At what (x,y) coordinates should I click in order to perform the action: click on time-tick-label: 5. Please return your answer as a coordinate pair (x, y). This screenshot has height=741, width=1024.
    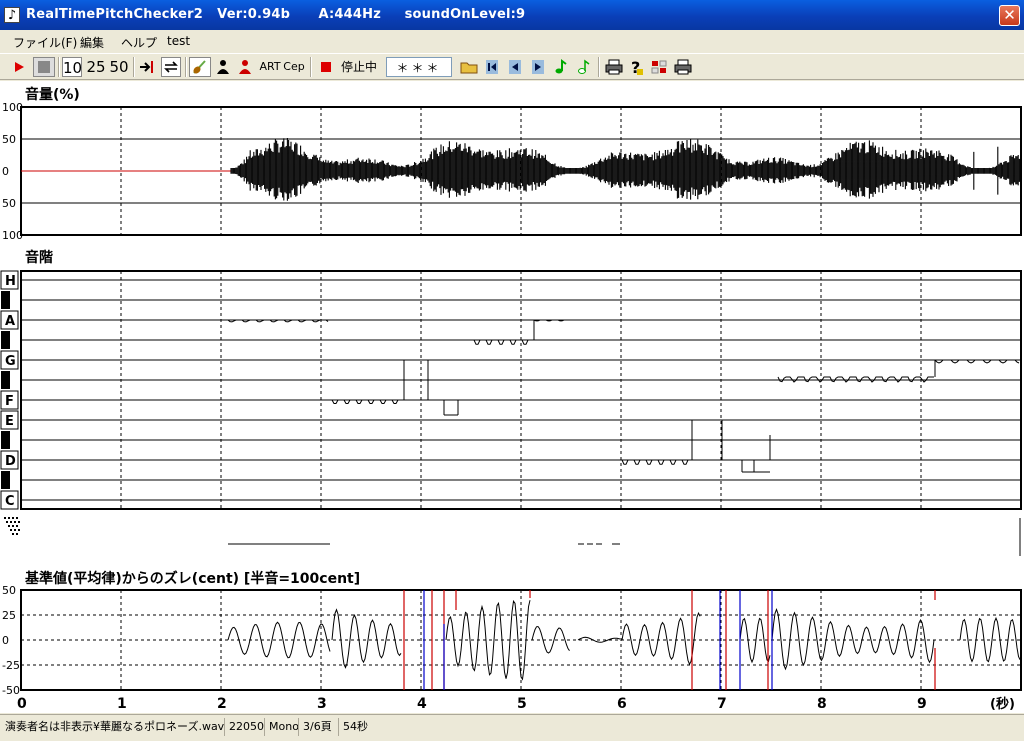
    Looking at the image, I should click on (522, 704).